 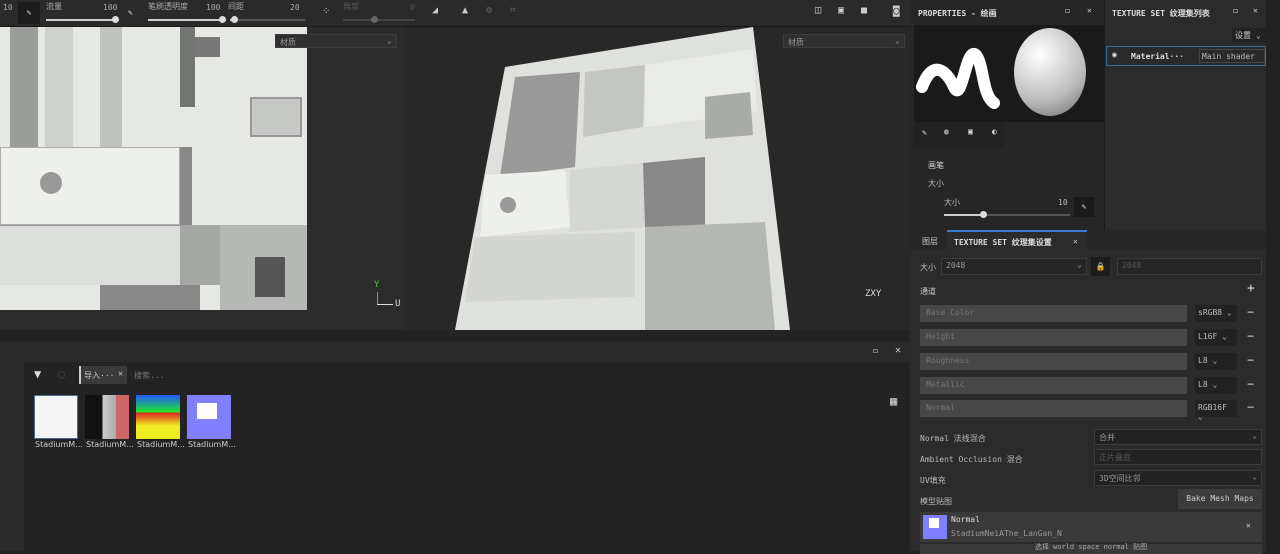 I want to click on filter-icon: ▼, so click(x=37, y=374).